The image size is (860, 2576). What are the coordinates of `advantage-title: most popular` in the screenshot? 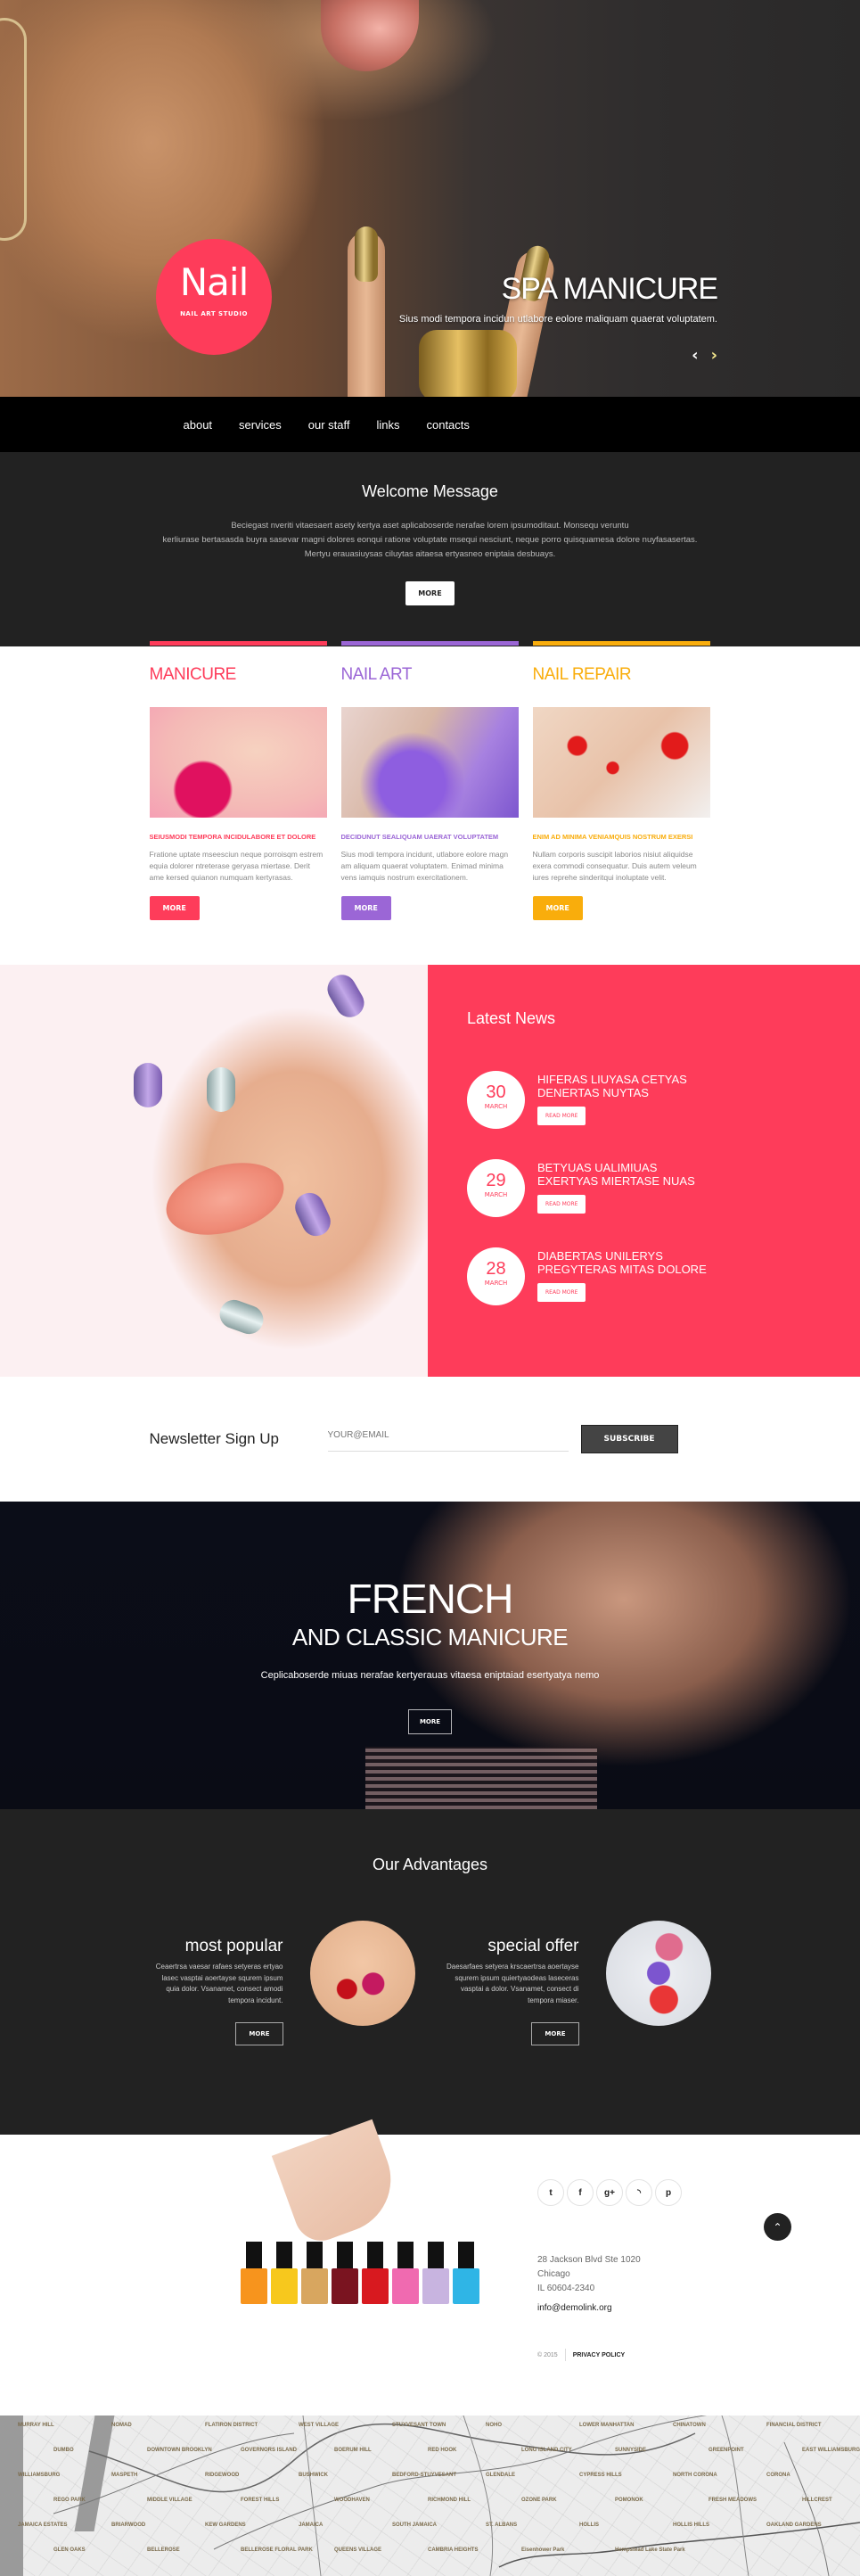 It's located at (233, 1946).